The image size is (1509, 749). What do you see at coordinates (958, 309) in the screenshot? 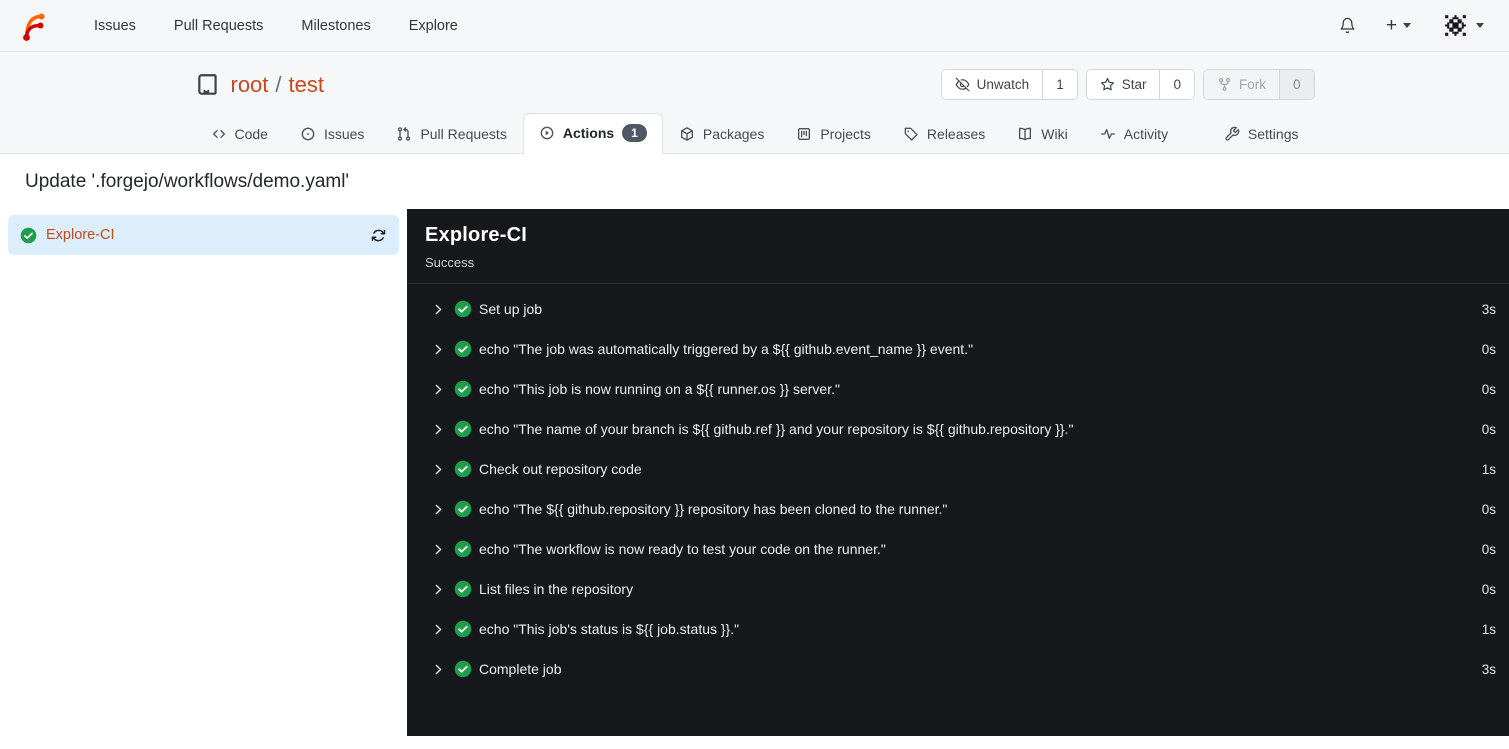
I see `step-row: Set up job 3s` at bounding box center [958, 309].